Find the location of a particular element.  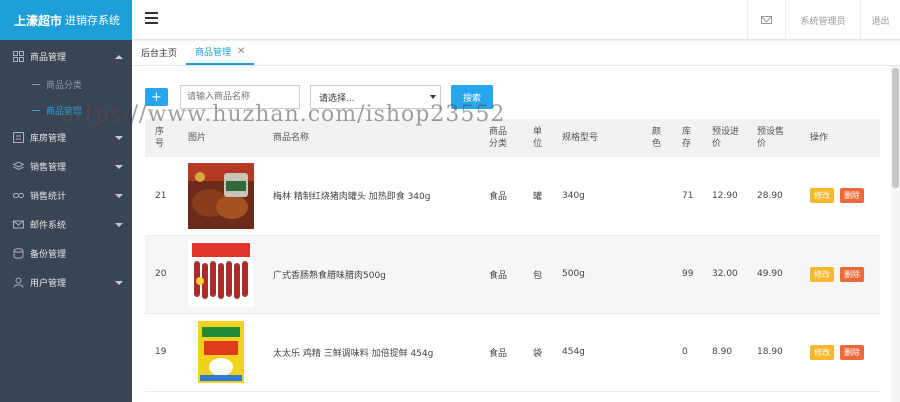

cell-cost: 32.00 is located at coordinates (725, 274).